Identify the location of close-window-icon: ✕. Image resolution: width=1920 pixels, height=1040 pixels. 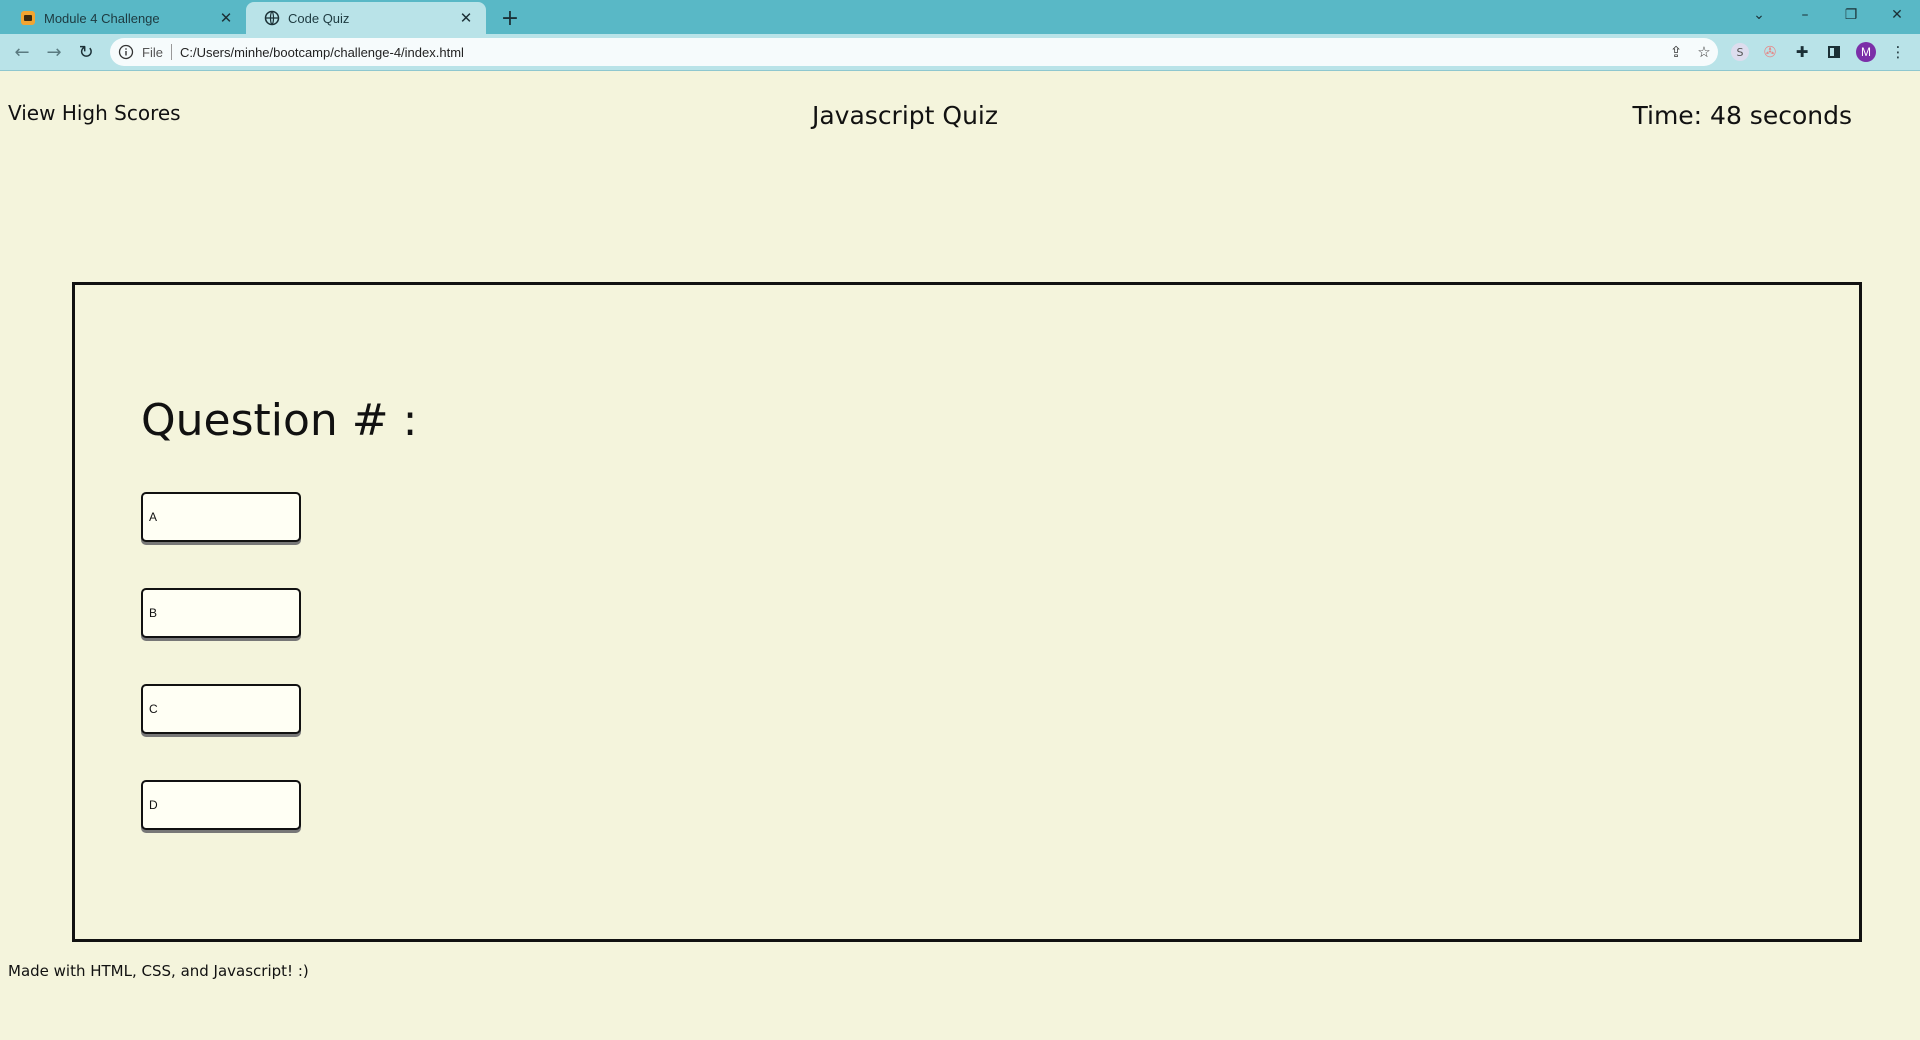
(1897, 15).